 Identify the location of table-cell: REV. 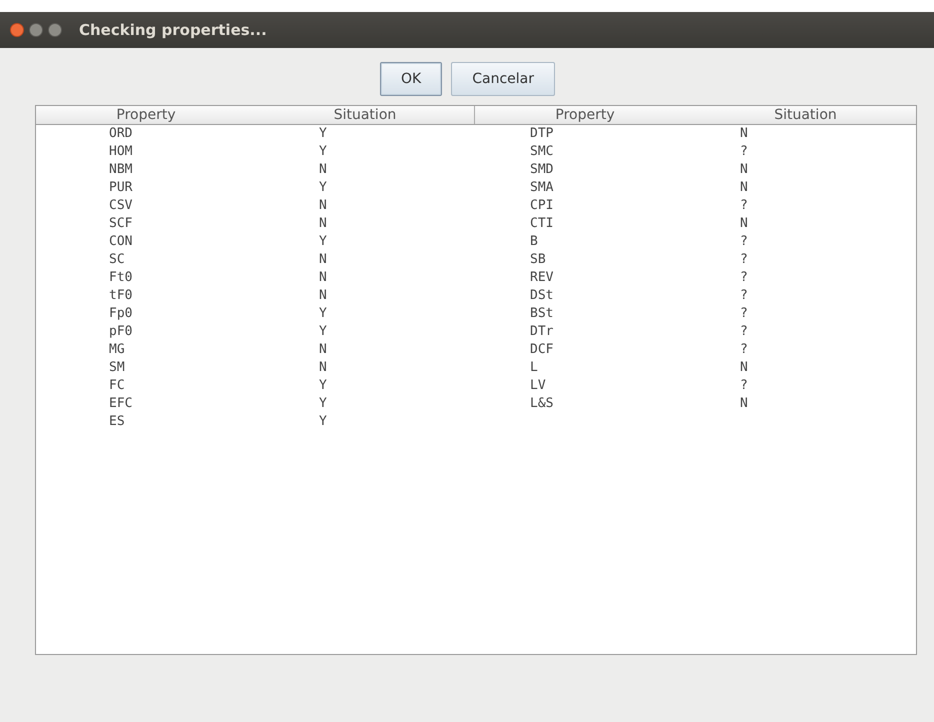
(542, 277).